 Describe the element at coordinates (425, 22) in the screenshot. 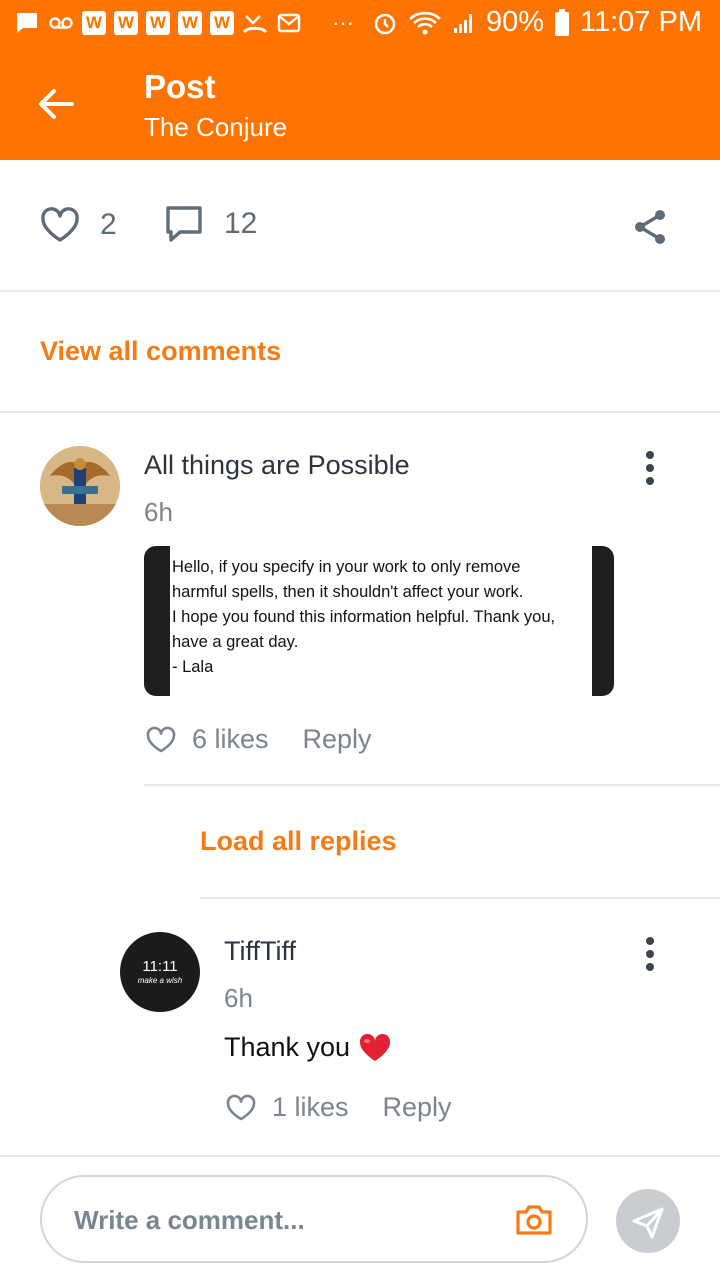

I see `wifi-icon` at that location.